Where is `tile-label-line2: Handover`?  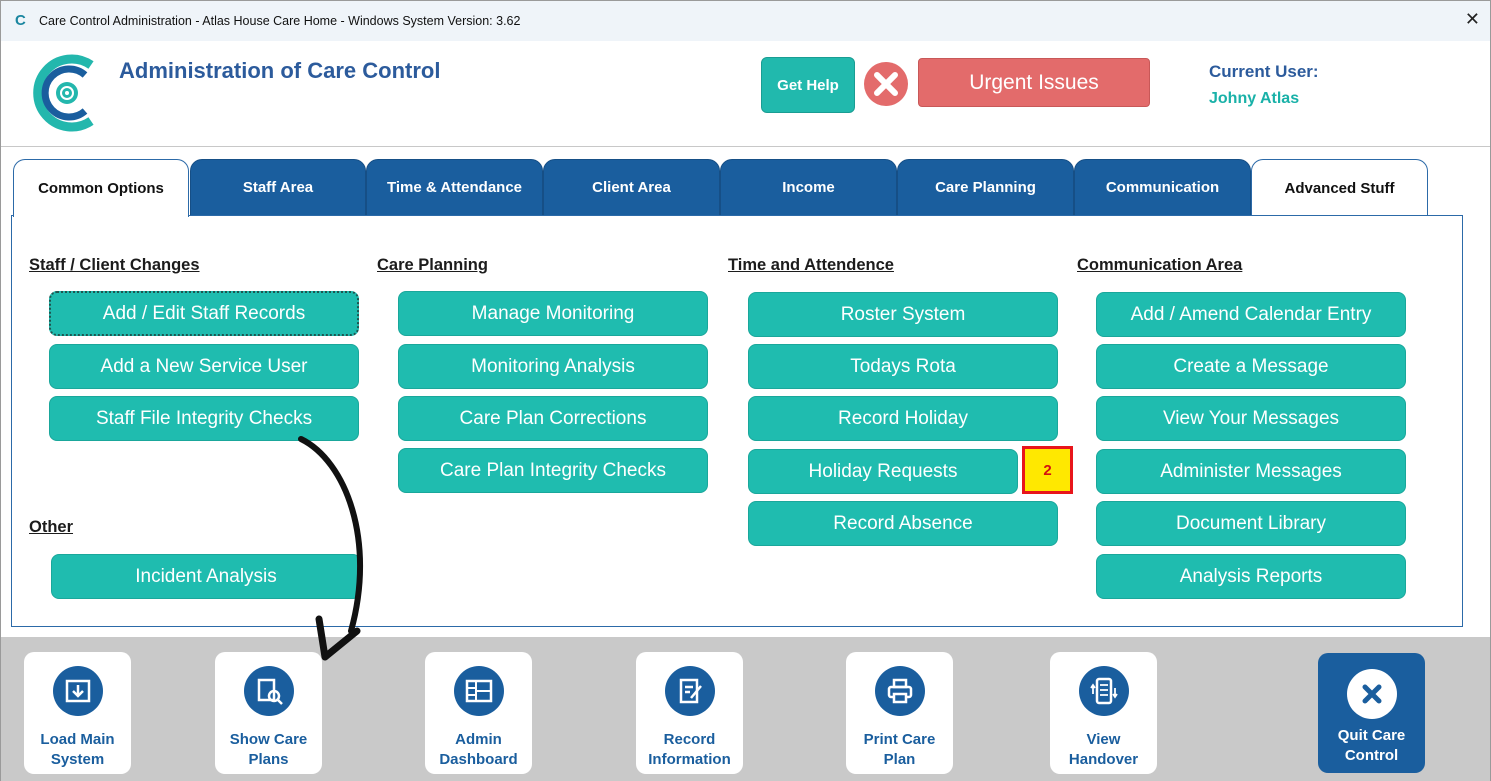 tile-label-line2: Handover is located at coordinates (1103, 759).